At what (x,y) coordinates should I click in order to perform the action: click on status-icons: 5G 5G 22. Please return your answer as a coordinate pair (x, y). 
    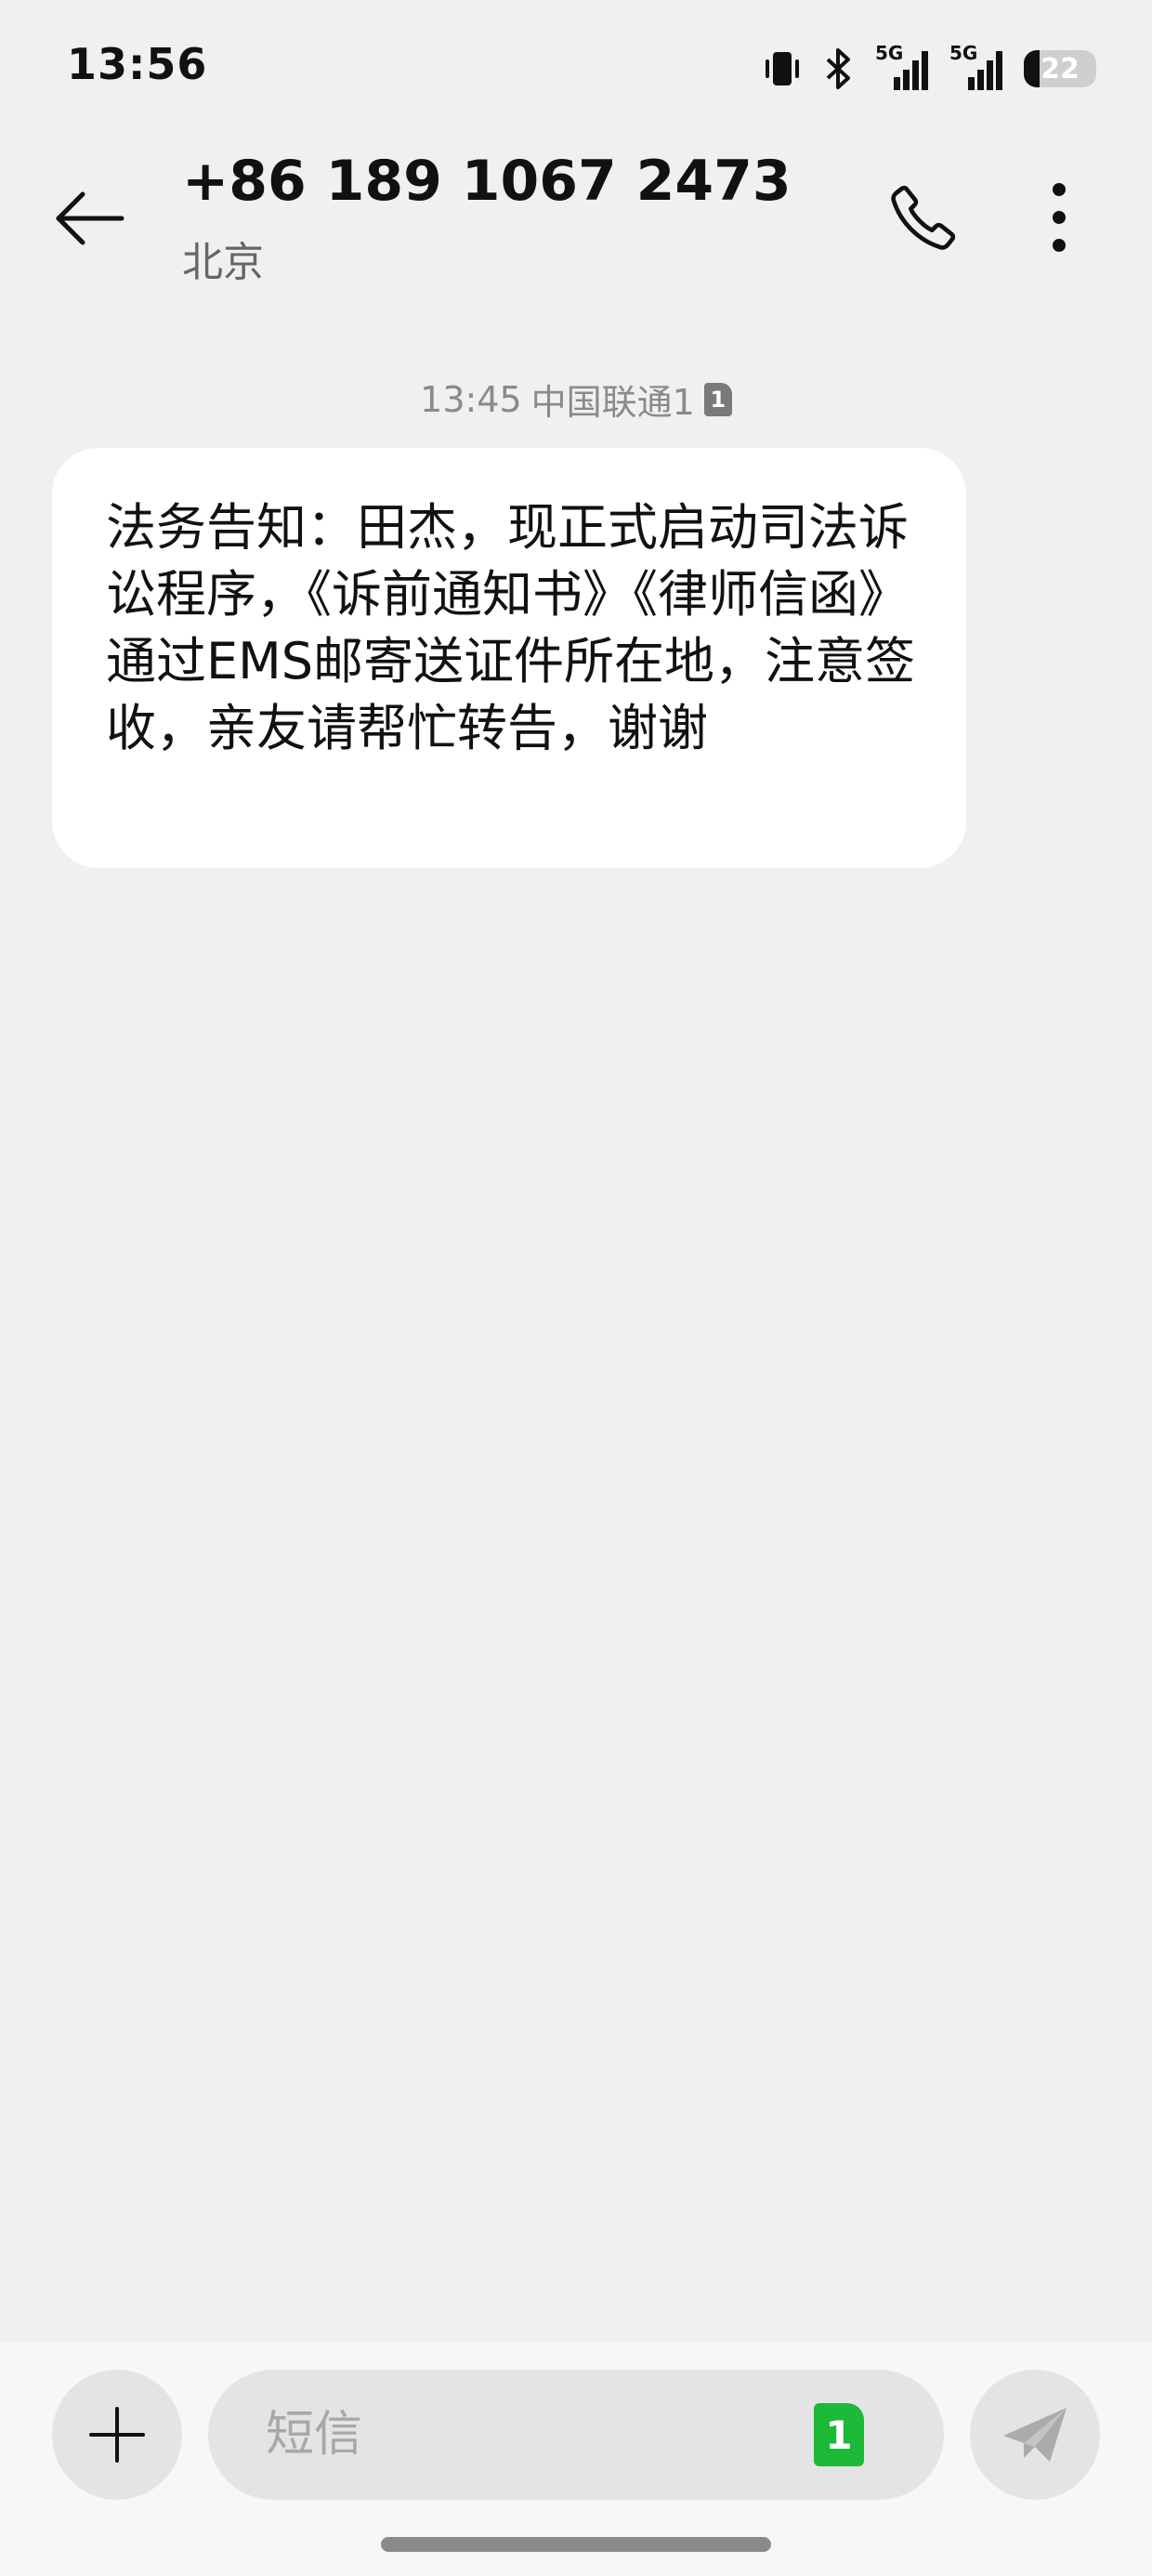
    Looking at the image, I should click on (929, 68).